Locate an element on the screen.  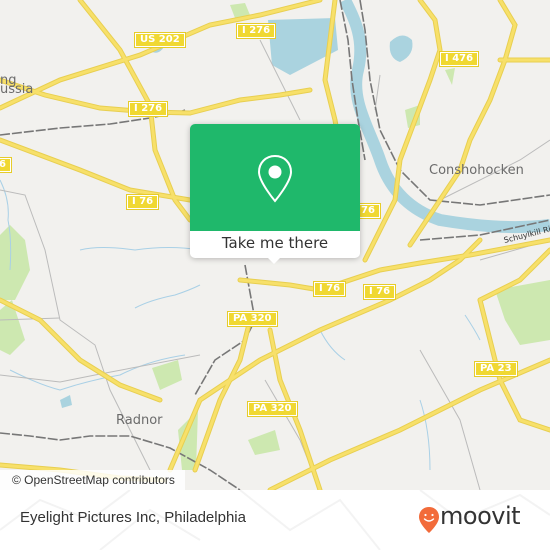
map-pin-icon is located at coordinates (275, 178).